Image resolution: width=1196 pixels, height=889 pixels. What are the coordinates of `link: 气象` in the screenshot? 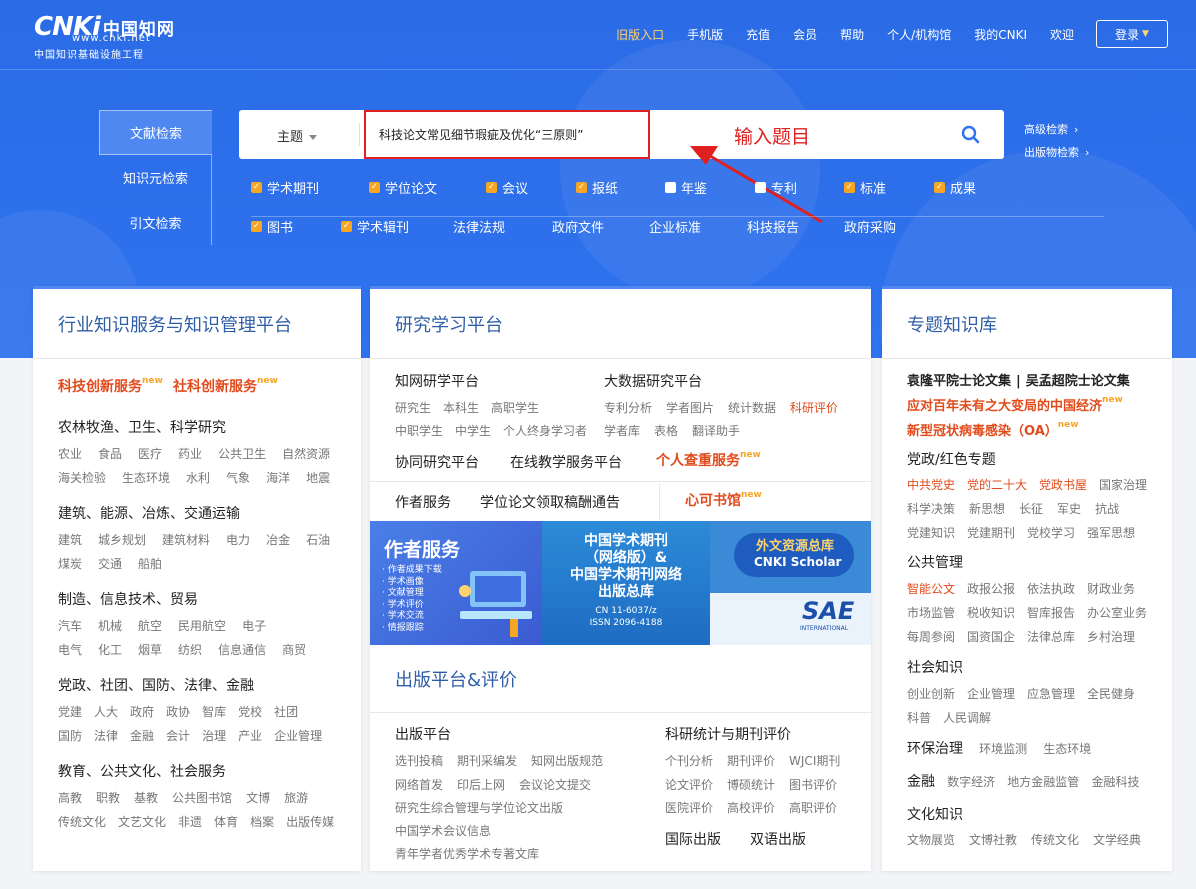 It's located at (238, 478).